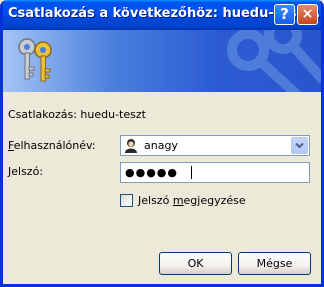  I want to click on text-caret, so click(191, 172).